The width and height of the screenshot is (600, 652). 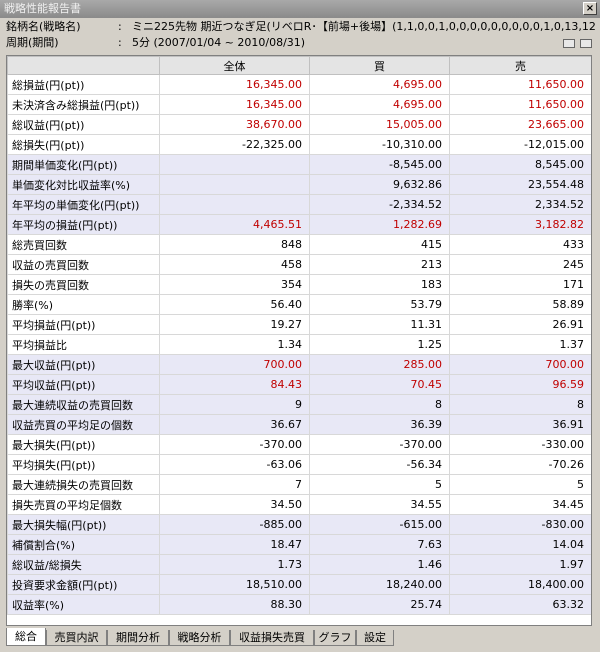 I want to click on value-buy: 1.25, so click(x=379, y=344).